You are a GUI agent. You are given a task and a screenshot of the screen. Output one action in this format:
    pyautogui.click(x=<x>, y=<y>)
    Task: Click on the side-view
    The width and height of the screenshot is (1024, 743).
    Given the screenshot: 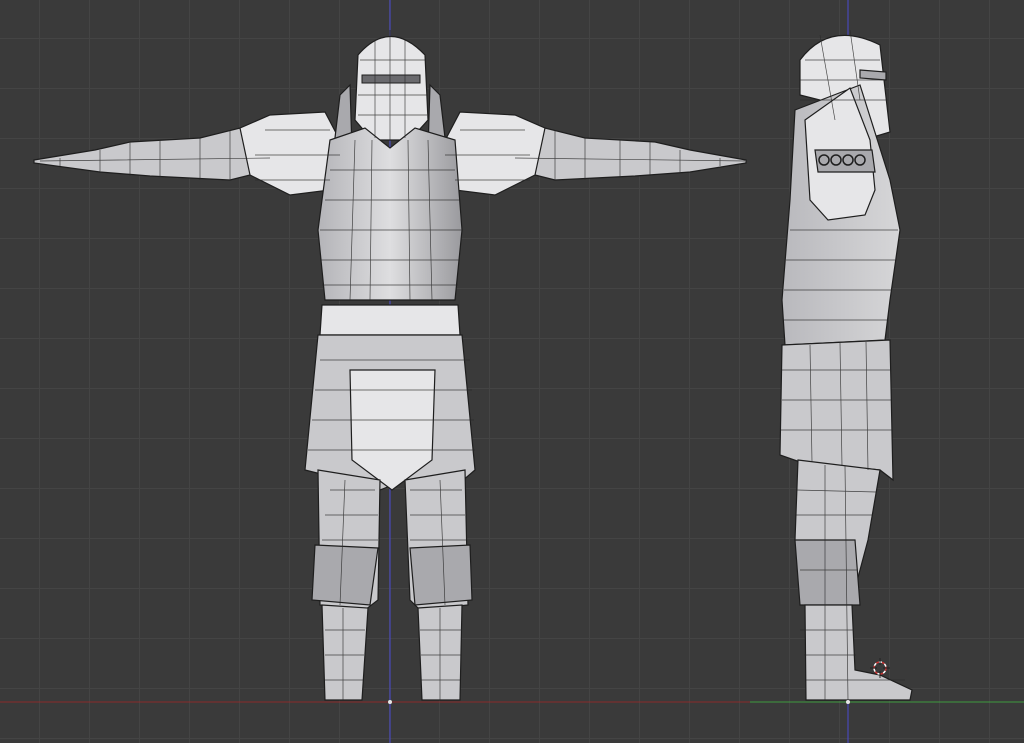 What is the action you would take?
    pyautogui.click(x=846, y=365)
    